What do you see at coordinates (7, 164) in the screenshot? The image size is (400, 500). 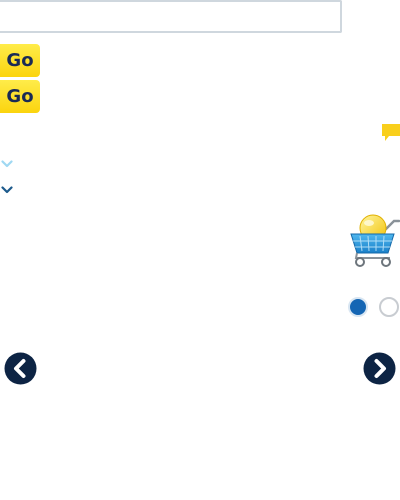 I see `chevron-down-icon` at bounding box center [7, 164].